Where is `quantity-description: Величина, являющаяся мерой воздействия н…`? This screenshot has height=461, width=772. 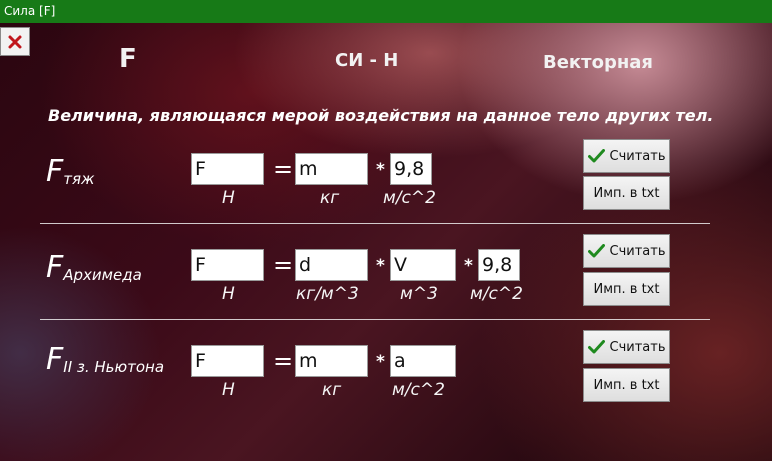 quantity-description: Величина, являющаяся мерой воздействия н… is located at coordinates (381, 115).